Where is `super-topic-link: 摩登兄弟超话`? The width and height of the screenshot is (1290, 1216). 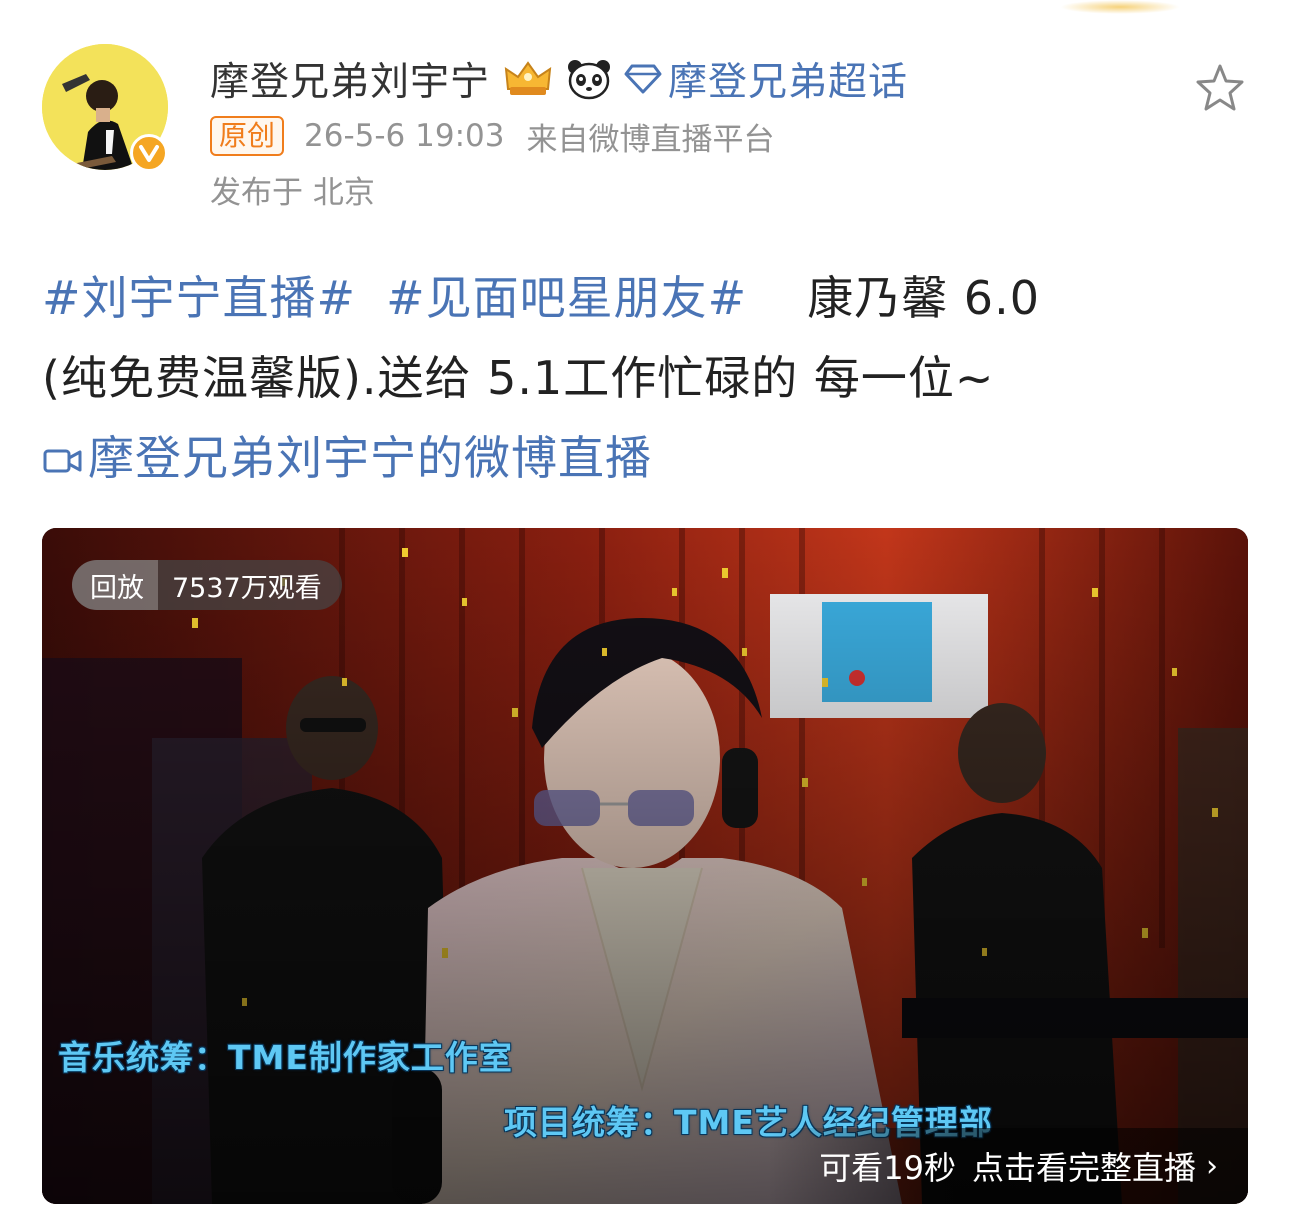 super-topic-link: 摩登兄弟超话 is located at coordinates (788, 79).